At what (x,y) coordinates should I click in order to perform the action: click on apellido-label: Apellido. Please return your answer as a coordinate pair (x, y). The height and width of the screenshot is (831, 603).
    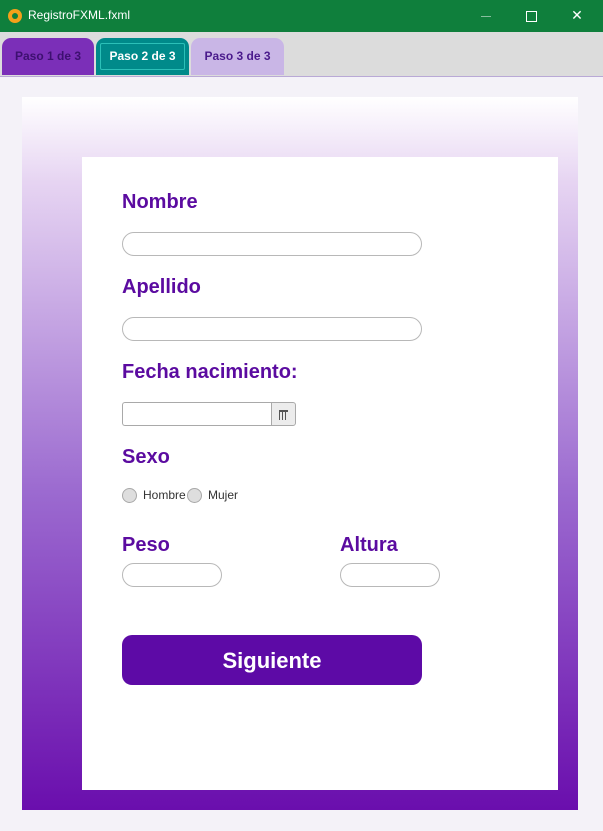
    Looking at the image, I should click on (161, 287).